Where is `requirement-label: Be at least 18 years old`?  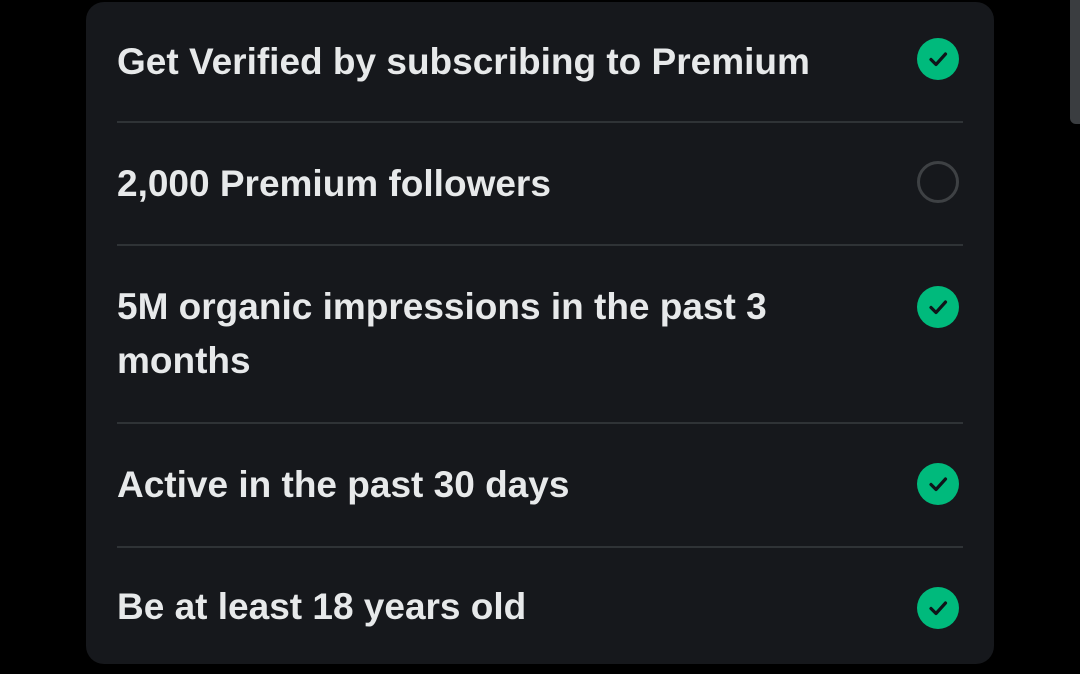 requirement-label: Be at least 18 years old is located at coordinates (322, 606).